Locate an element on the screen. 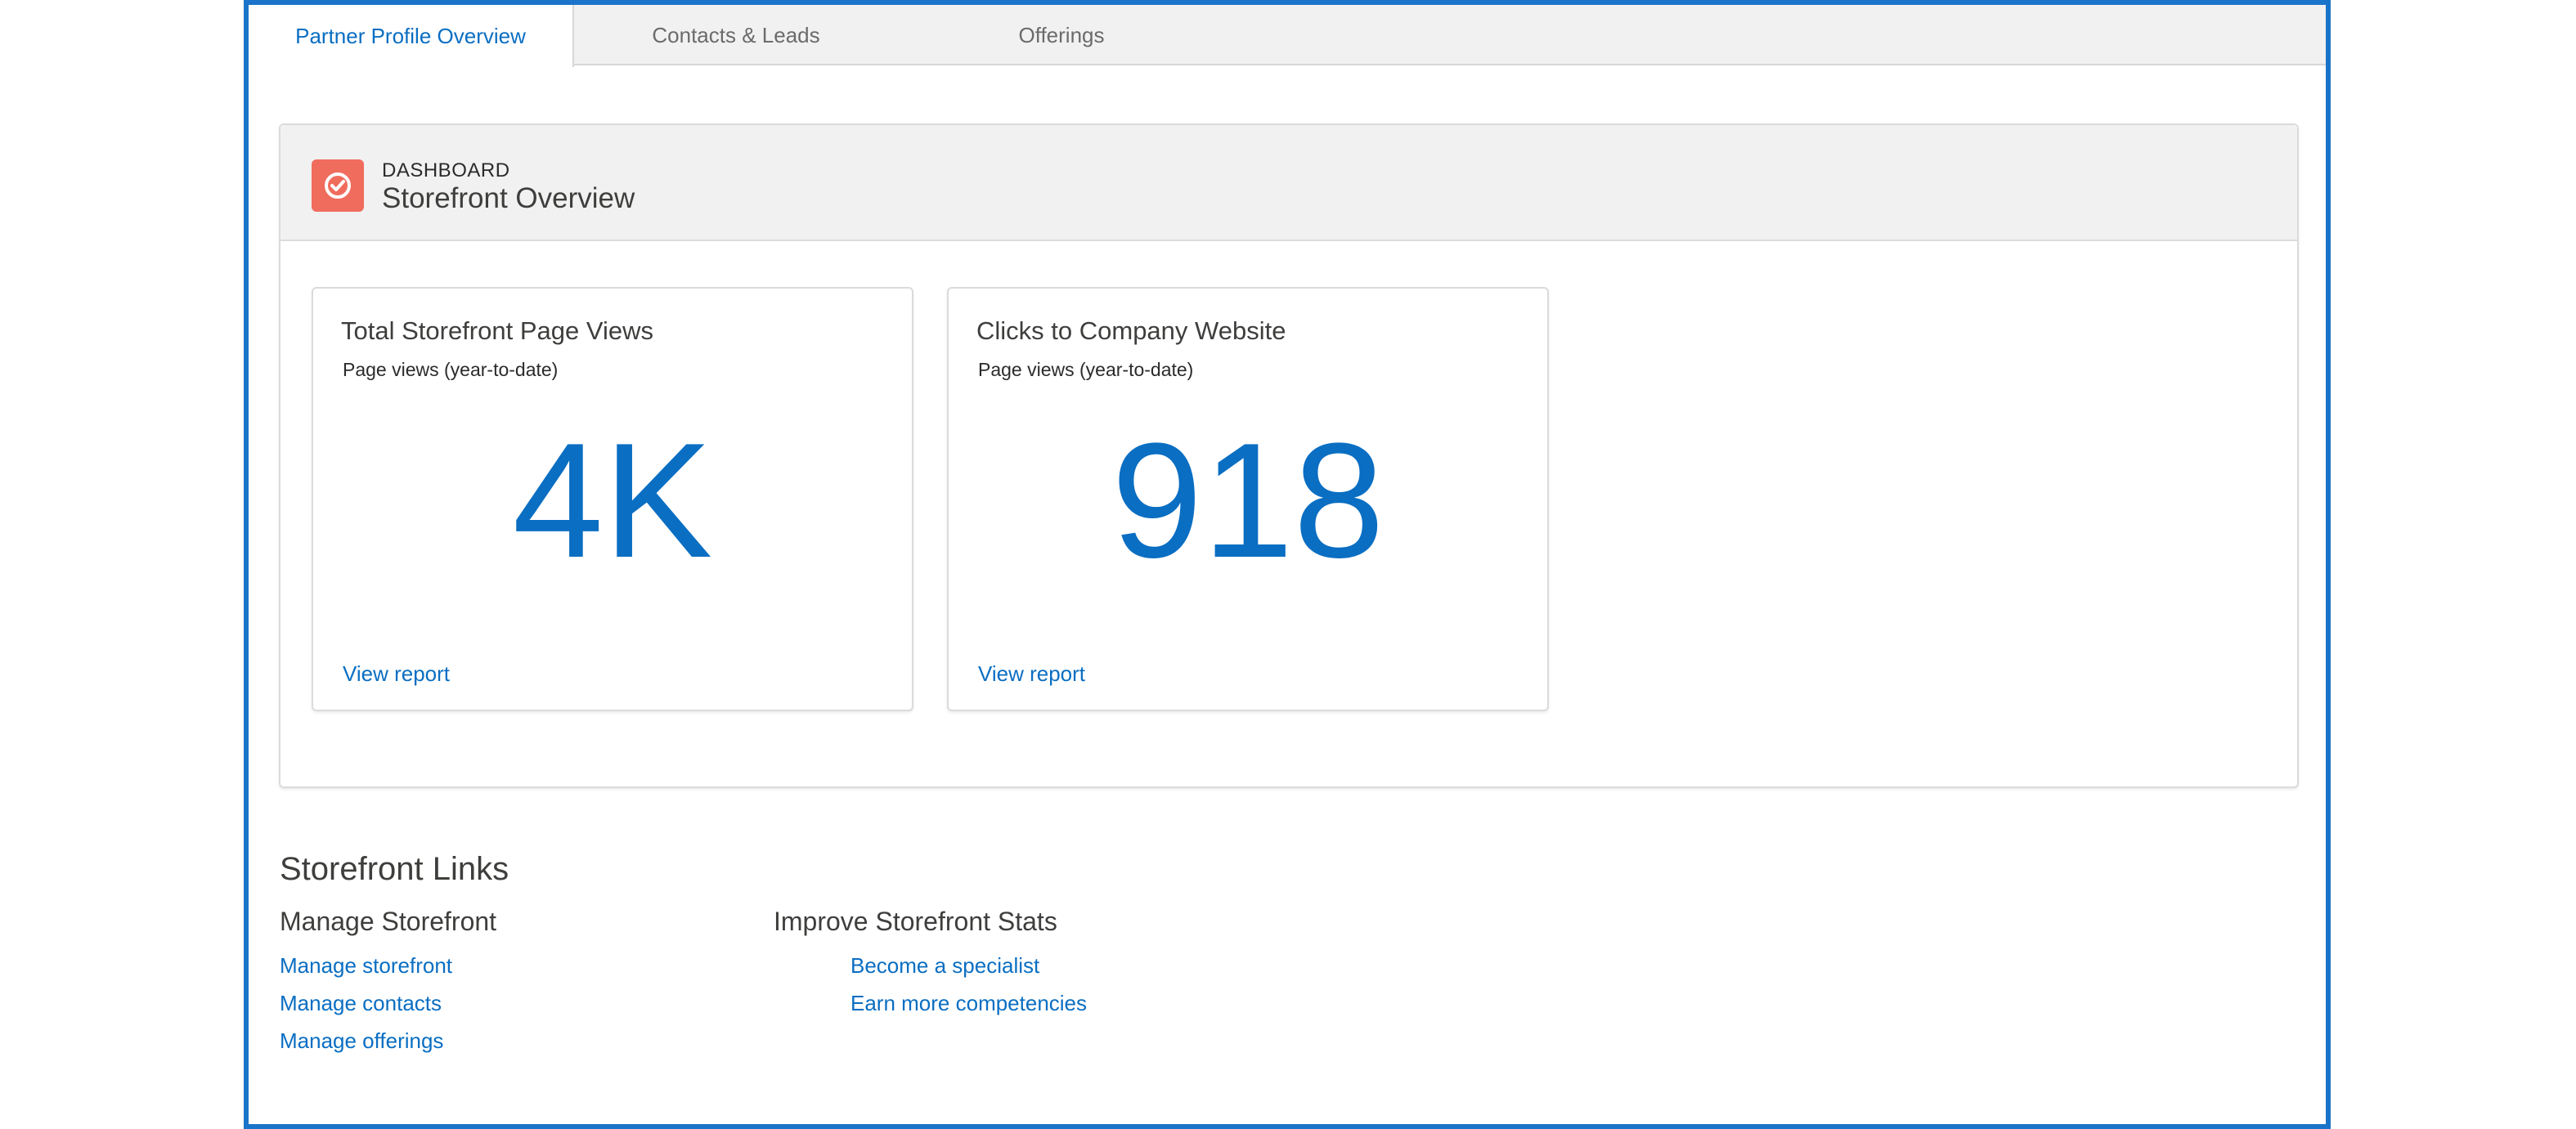 The width and height of the screenshot is (2576, 1129). manage-storefront-link: Manage storefront is located at coordinates (366, 966).